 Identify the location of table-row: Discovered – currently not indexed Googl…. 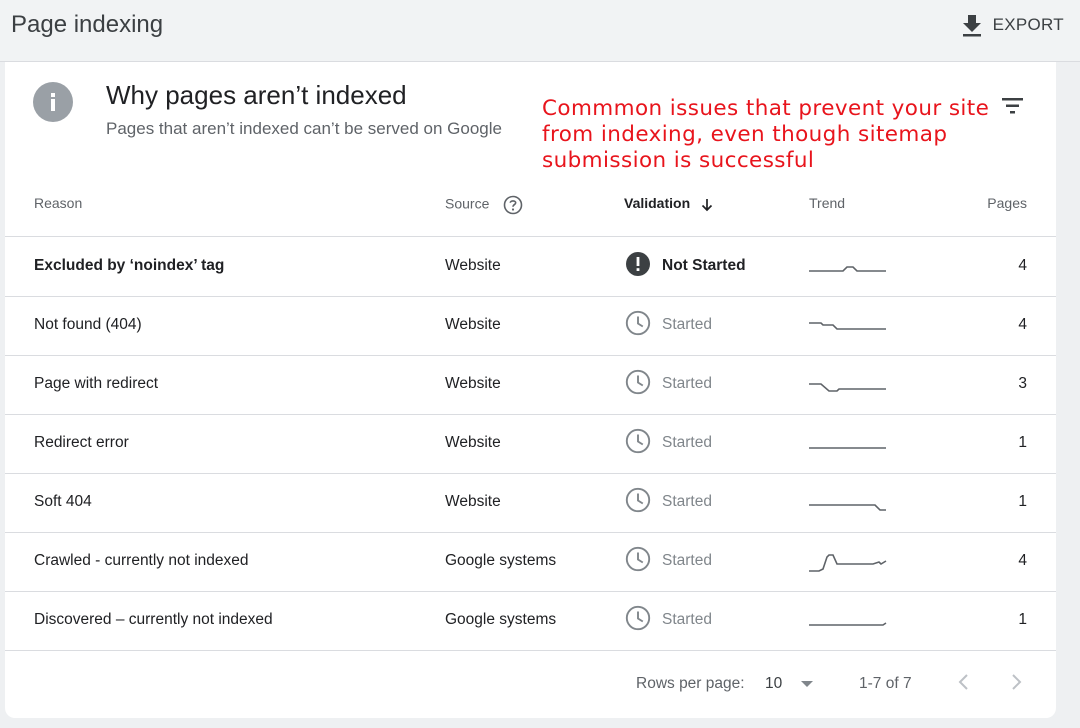
(530, 621).